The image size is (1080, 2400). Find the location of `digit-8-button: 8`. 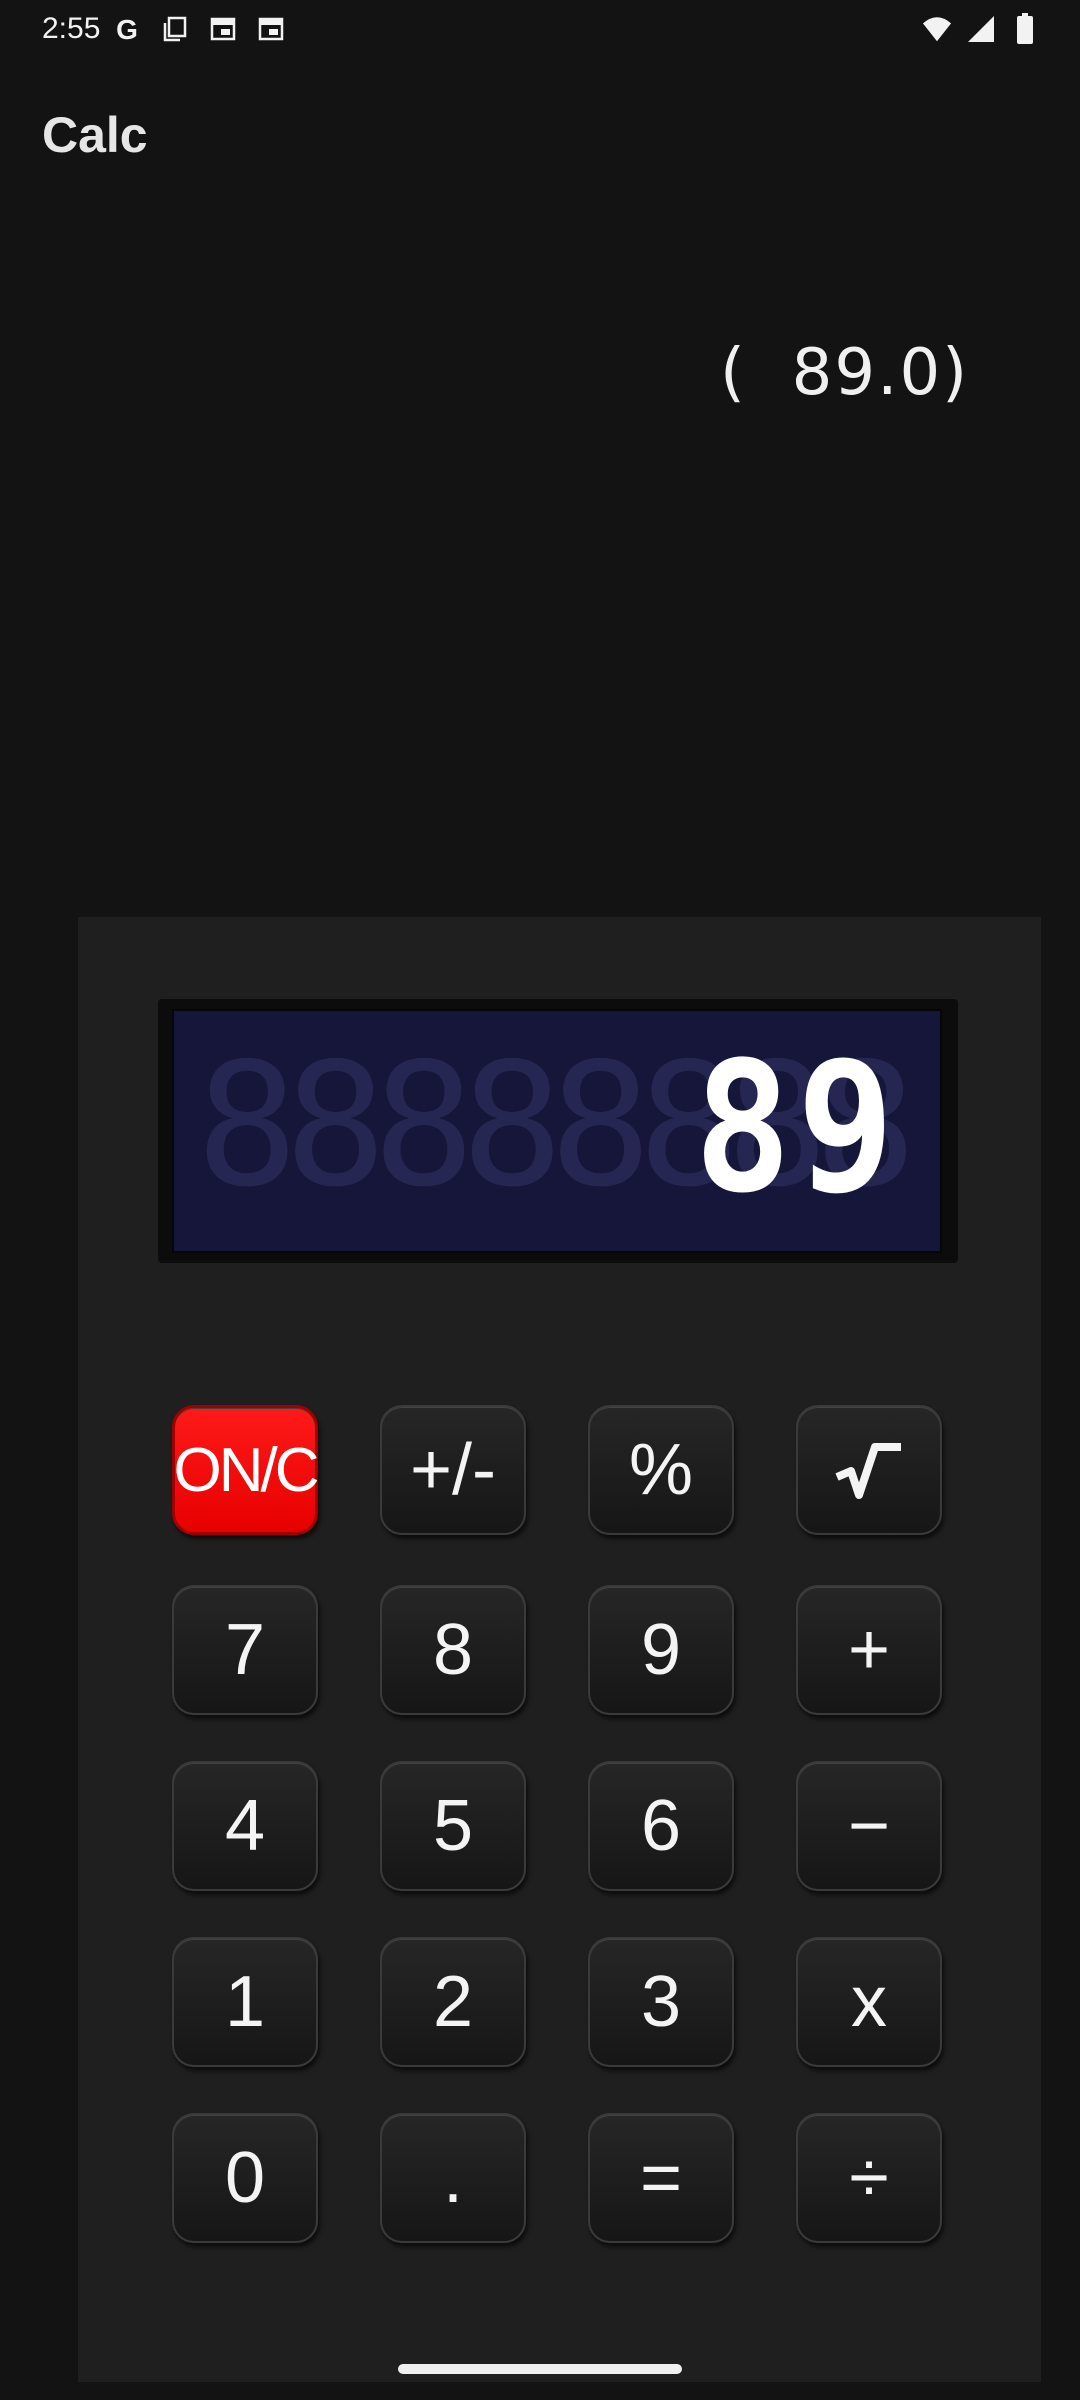

digit-8-button: 8 is located at coordinates (453, 1650).